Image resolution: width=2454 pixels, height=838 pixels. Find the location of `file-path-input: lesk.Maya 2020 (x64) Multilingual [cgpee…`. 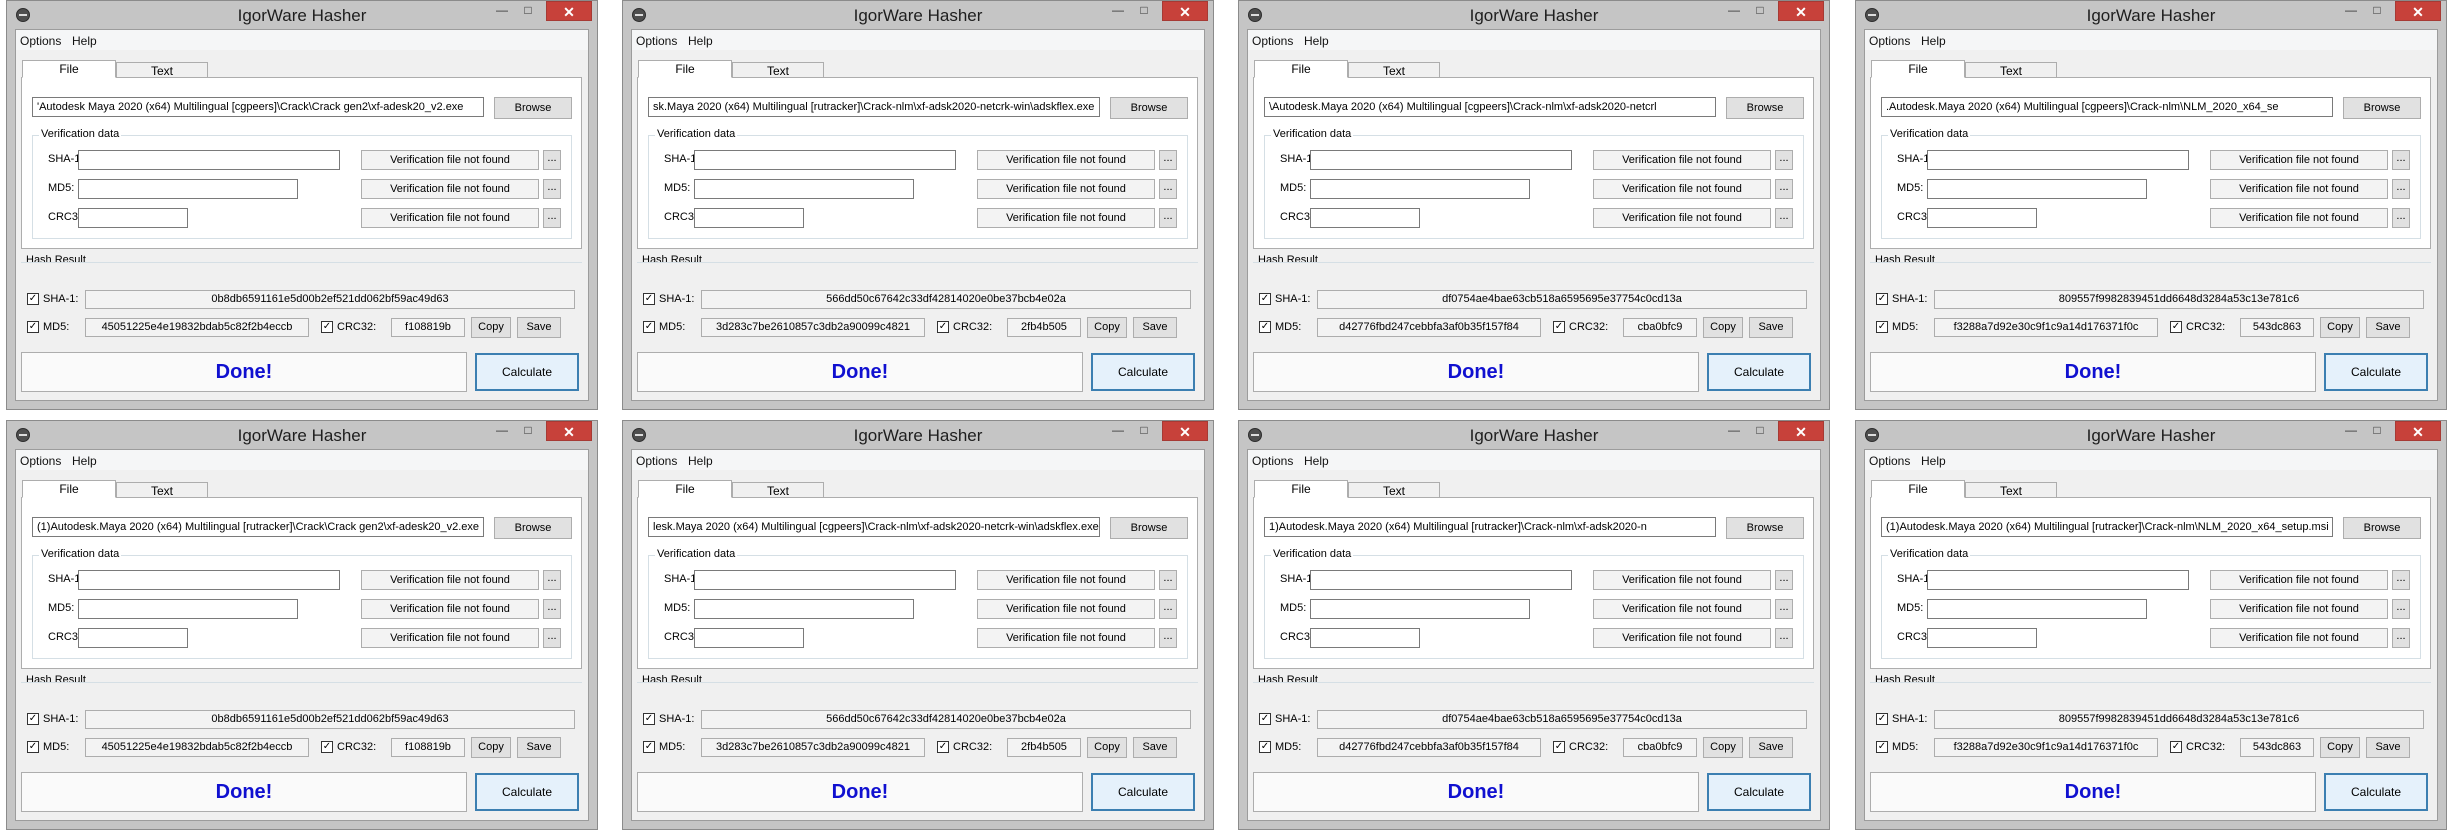

file-path-input: lesk.Maya 2020 (x64) Multilingual [cgpee… is located at coordinates (874, 527).